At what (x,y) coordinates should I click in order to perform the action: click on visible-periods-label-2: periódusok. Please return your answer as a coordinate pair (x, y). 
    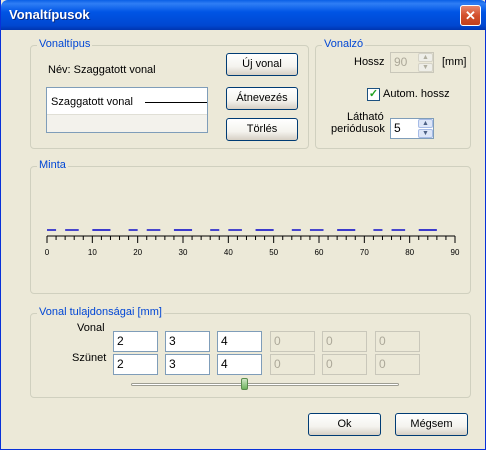
    Looking at the image, I should click on (358, 129).